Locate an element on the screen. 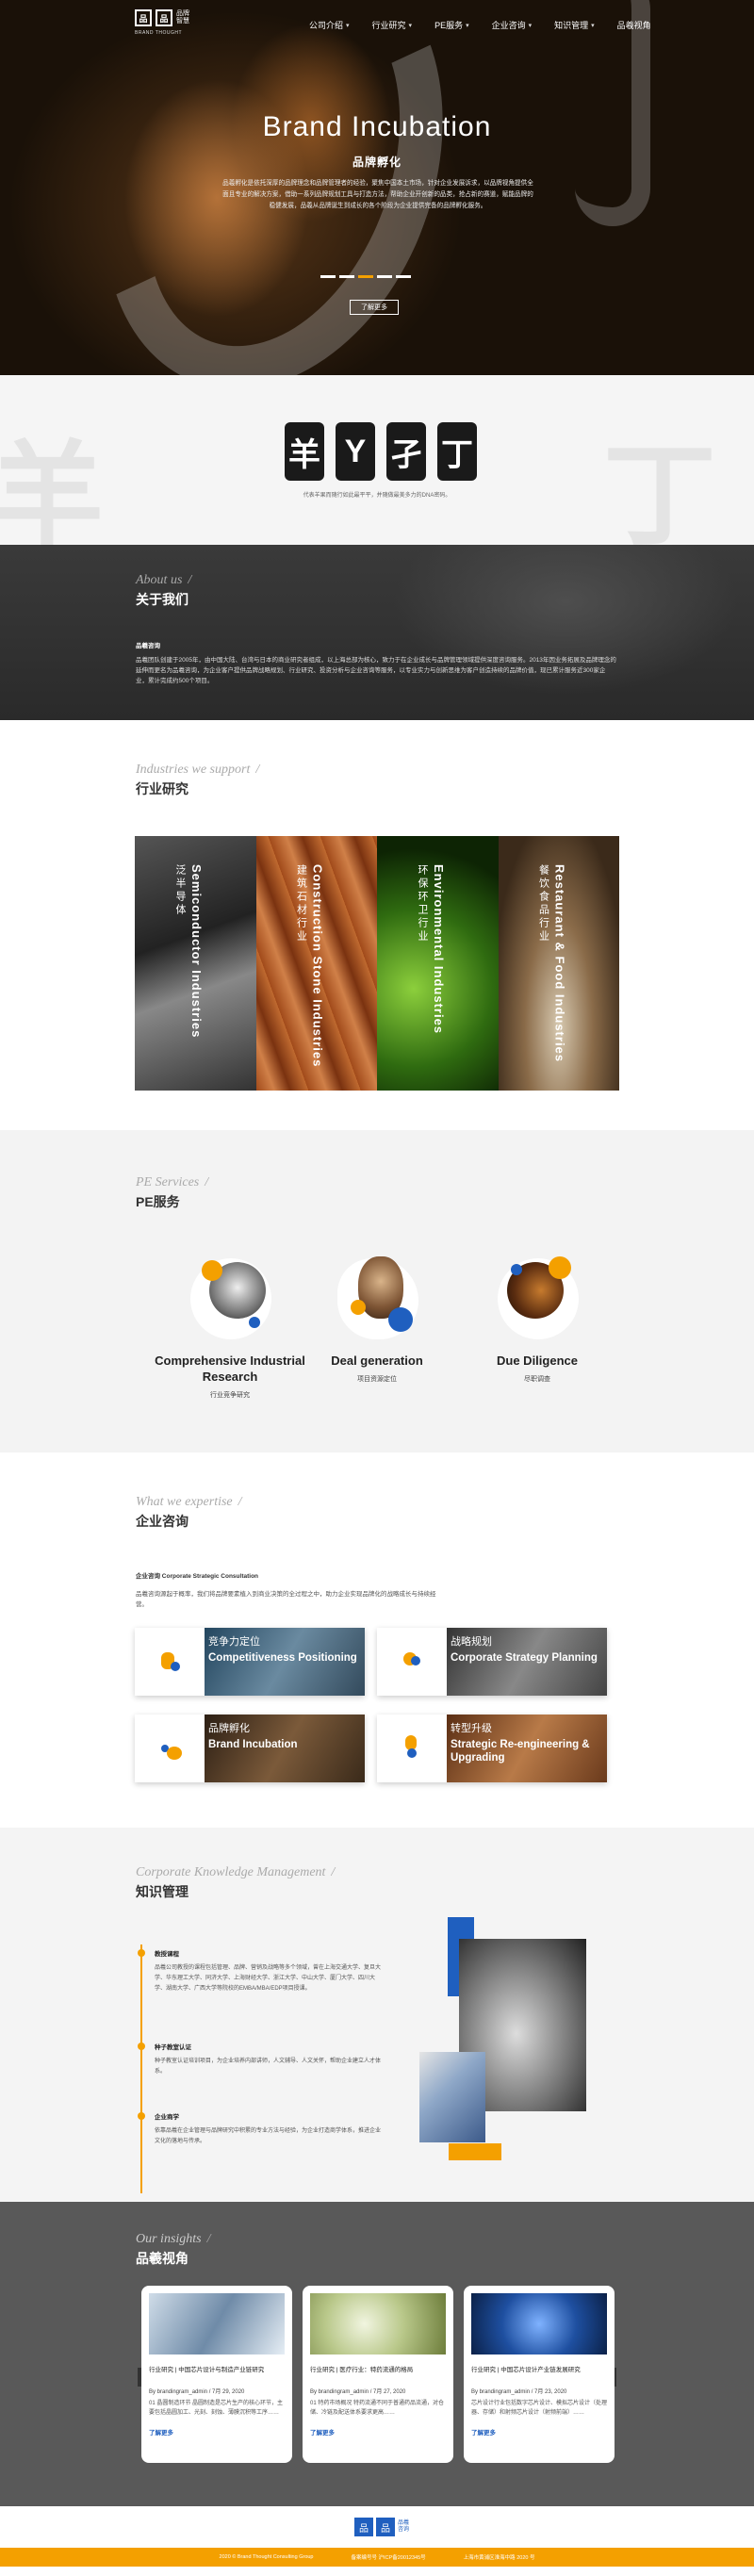 Image resolution: width=754 pixels, height=2576 pixels. menu-item-company: 公司介绍 ▾ is located at coordinates (329, 25).